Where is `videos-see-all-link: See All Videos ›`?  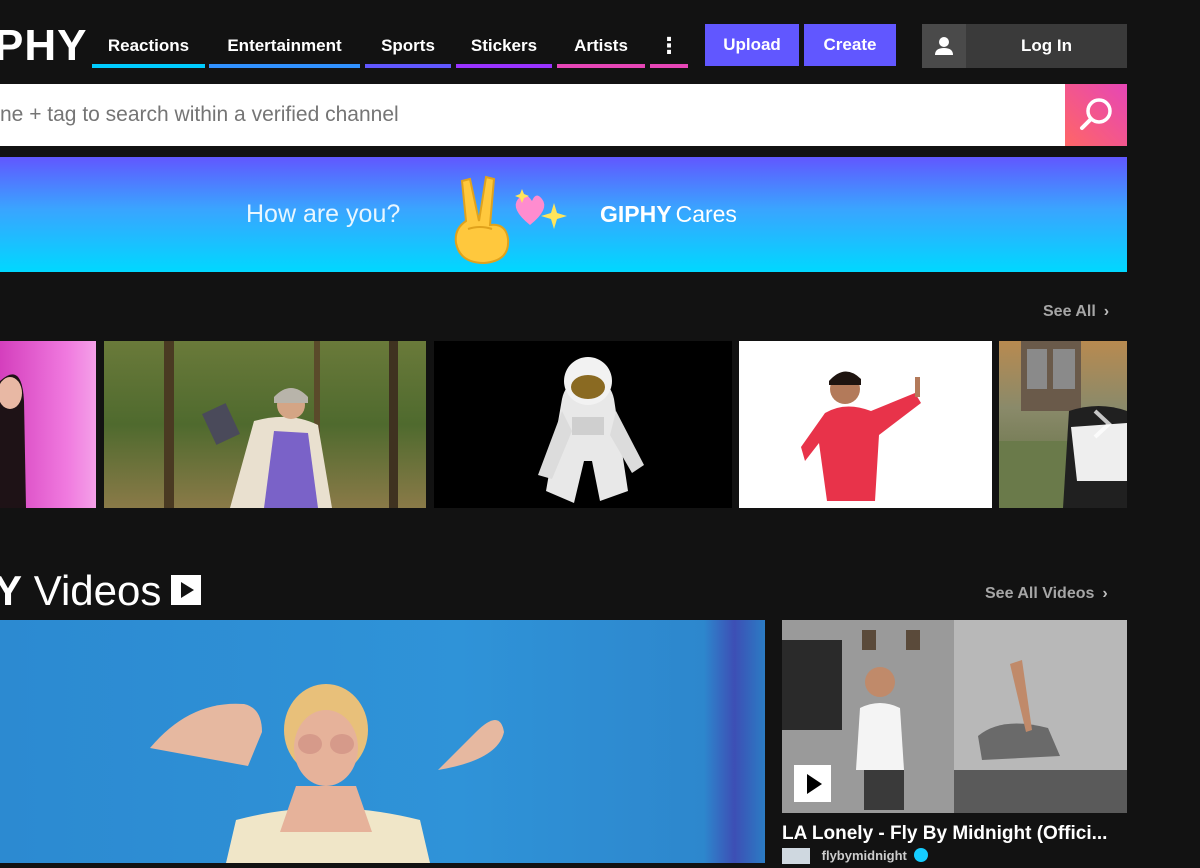
videos-see-all-link: See All Videos › is located at coordinates (1046, 594).